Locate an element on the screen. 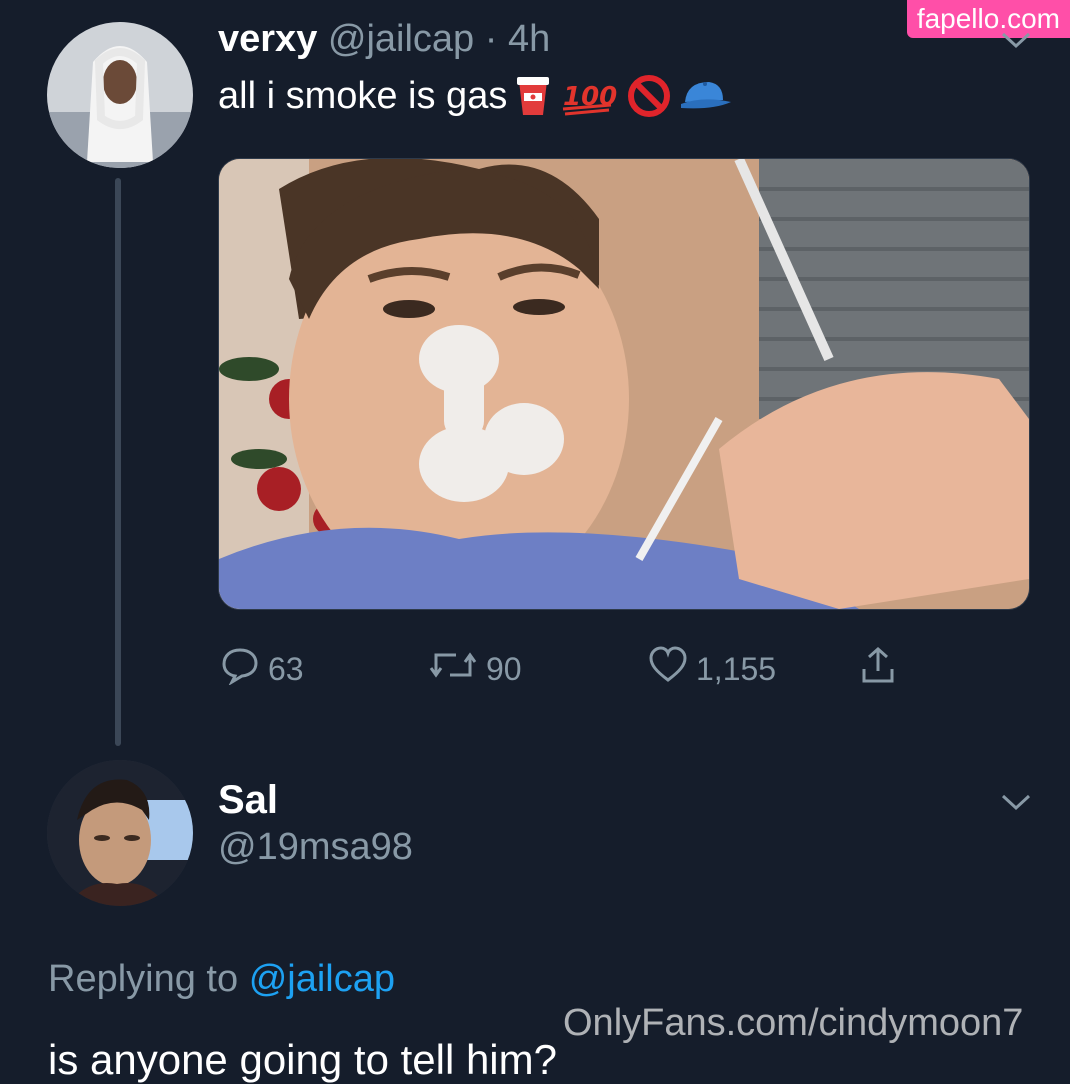 The height and width of the screenshot is (1084, 1070). reply-text: is anyone going to tell him? is located at coordinates (302, 1059).